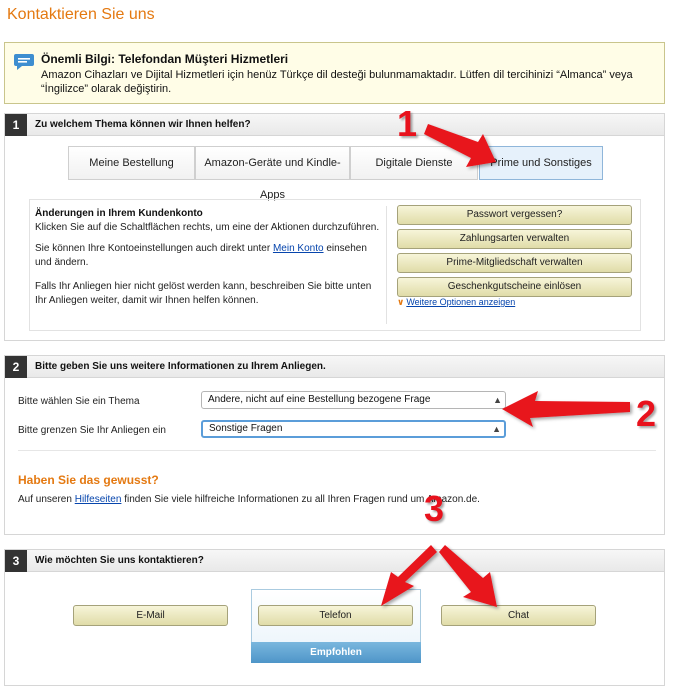 Image resolution: width=676 pixels, height=700 pixels. What do you see at coordinates (353, 429) in the screenshot?
I see `narrow-select: Sonstige Fragen ▲` at bounding box center [353, 429].